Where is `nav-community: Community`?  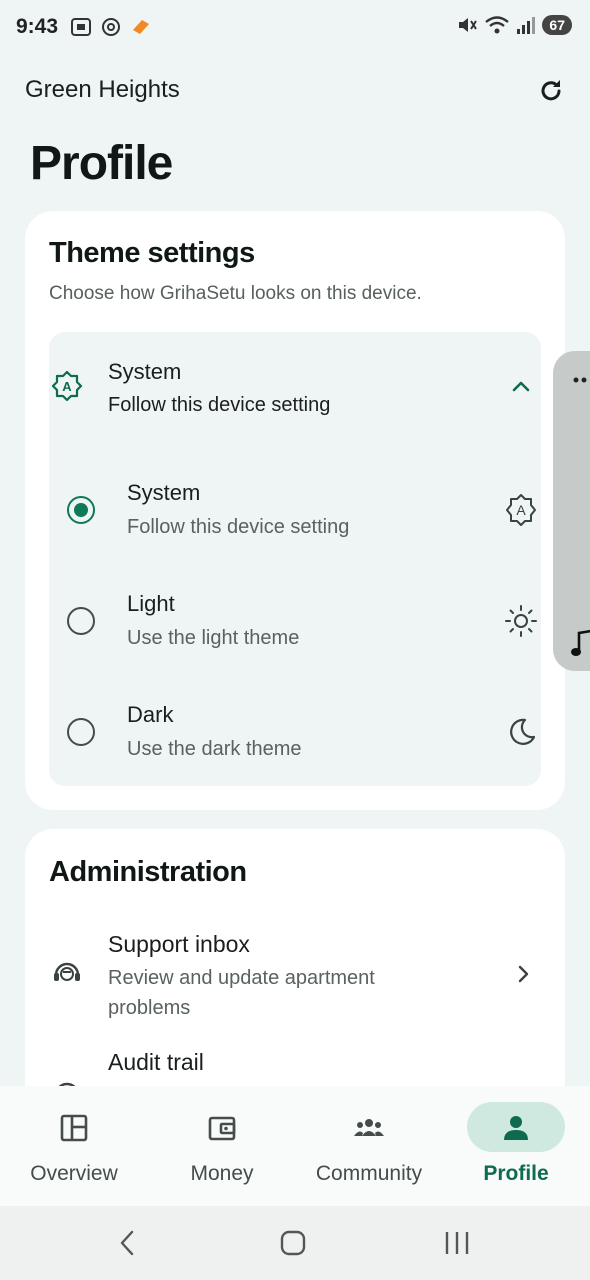
nav-community: Community is located at coordinates (367, 1149).